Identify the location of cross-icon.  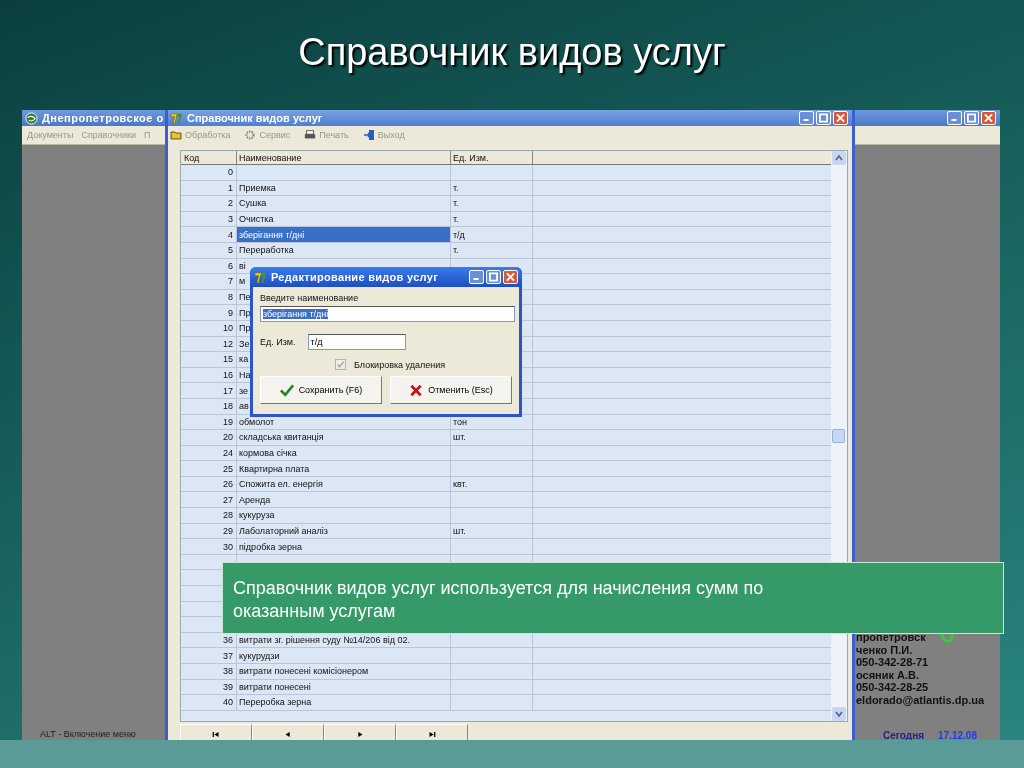
(416, 390).